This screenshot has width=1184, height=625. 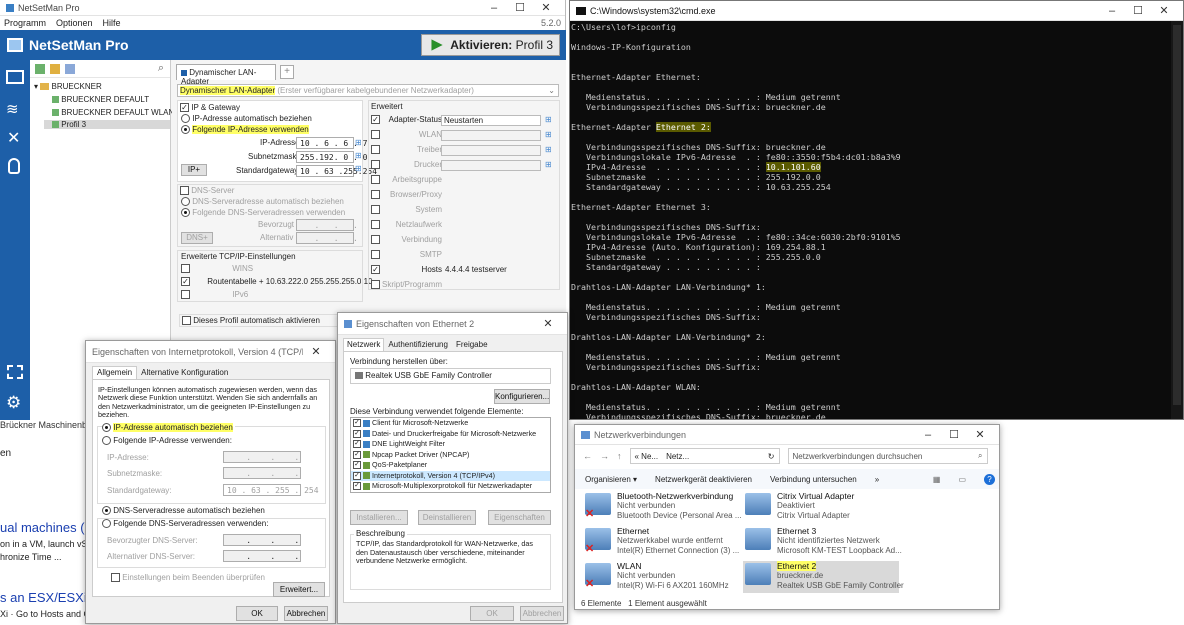 What do you see at coordinates (74, 23) in the screenshot?
I see `menu-optionen: Optionen` at bounding box center [74, 23].